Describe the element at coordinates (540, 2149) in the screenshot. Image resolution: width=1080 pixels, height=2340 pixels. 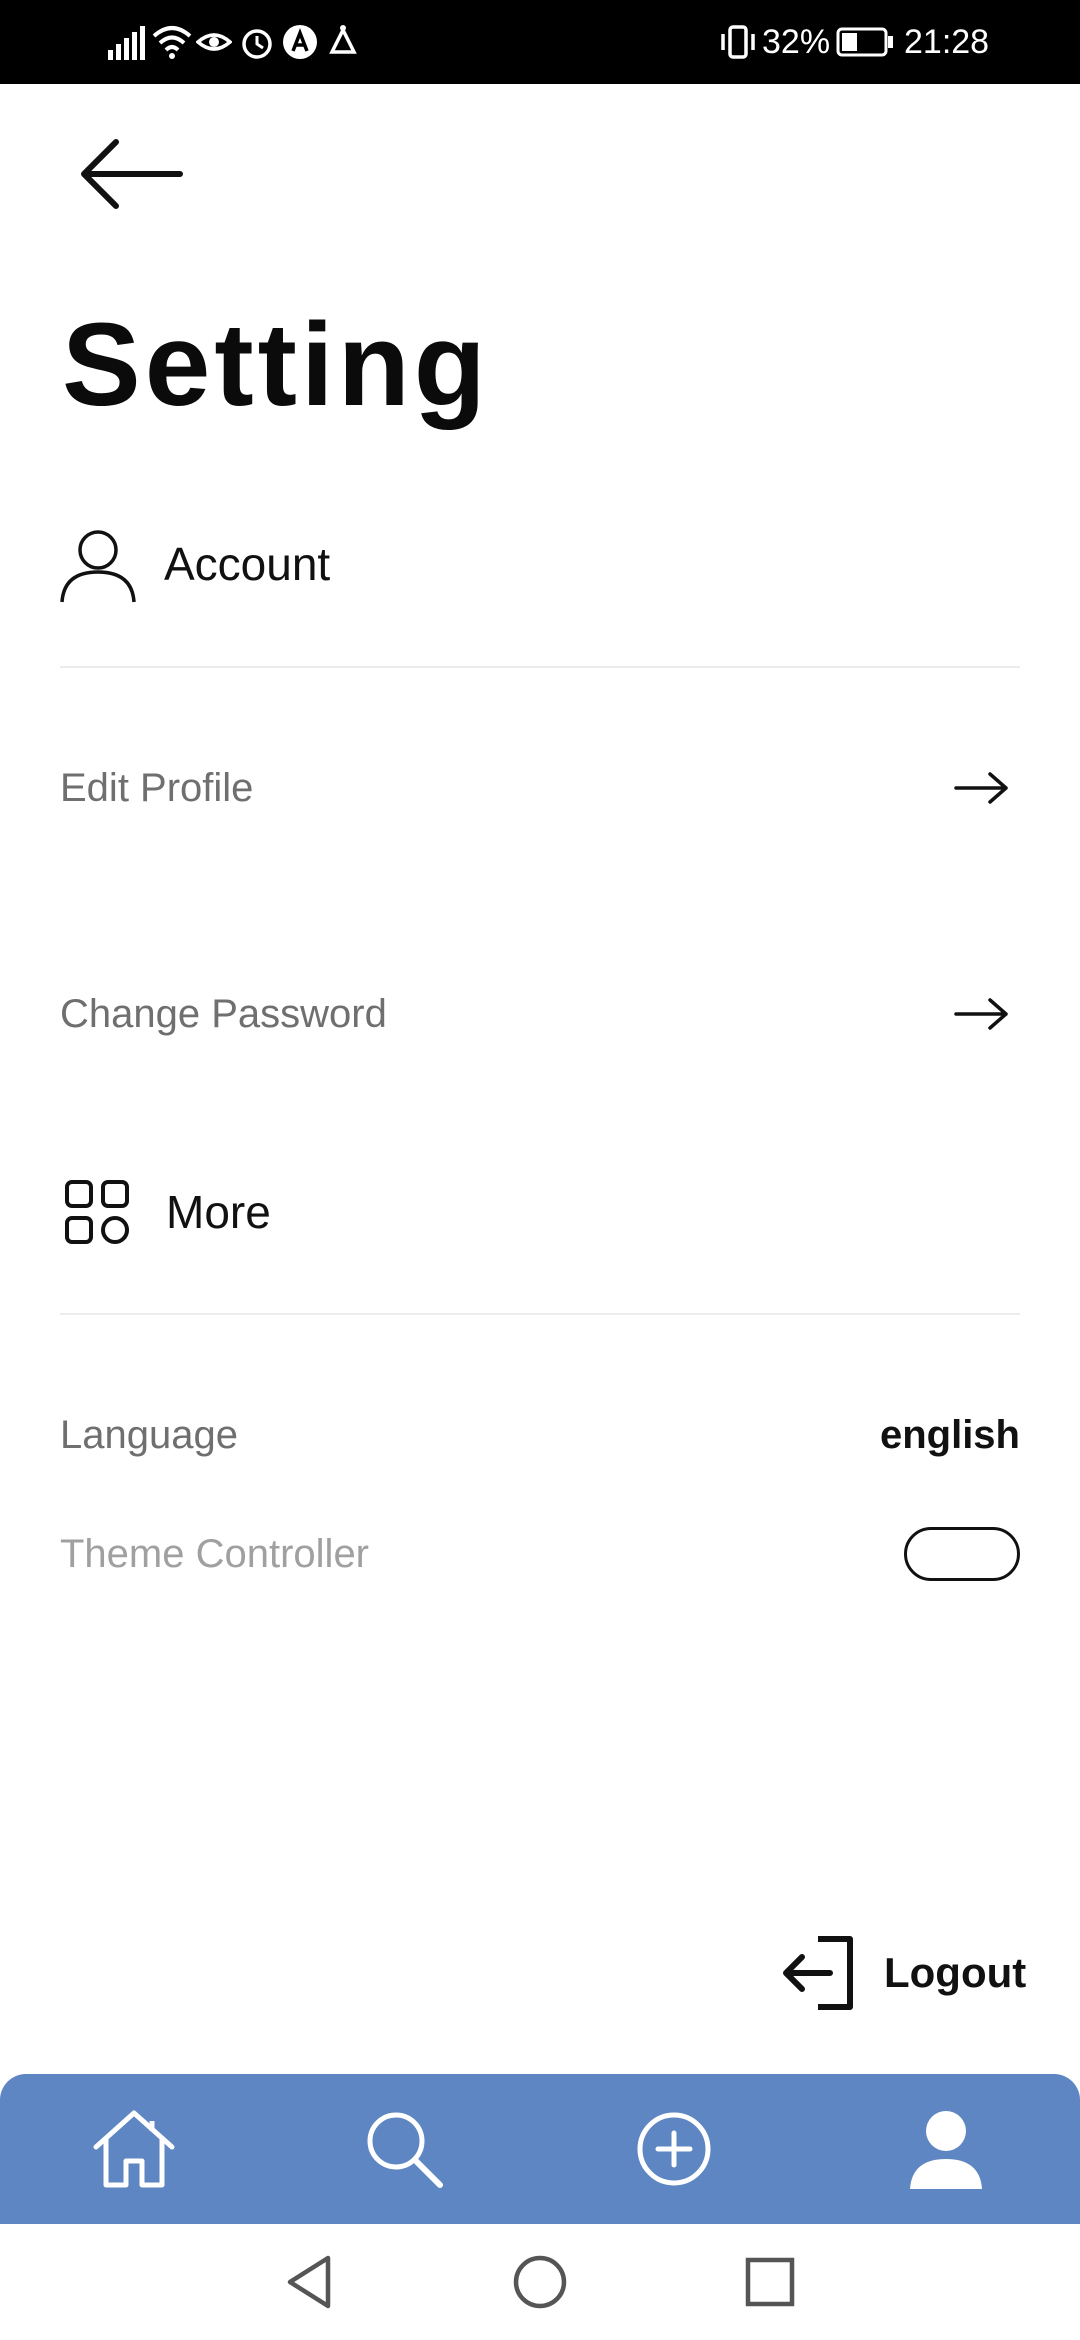
I see `bottom-nav` at that location.